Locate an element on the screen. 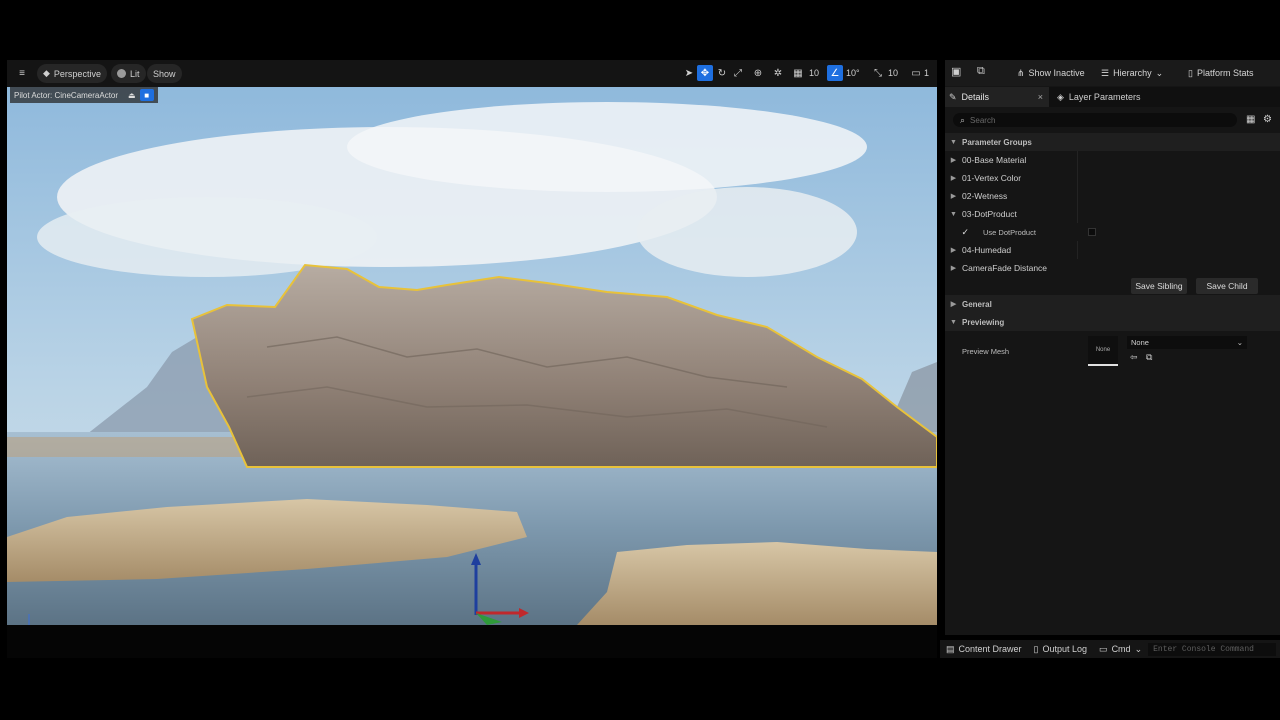 Image resolution: width=1280 pixels, height=720 pixels. output-log-label: Output Log is located at coordinates (1065, 649).